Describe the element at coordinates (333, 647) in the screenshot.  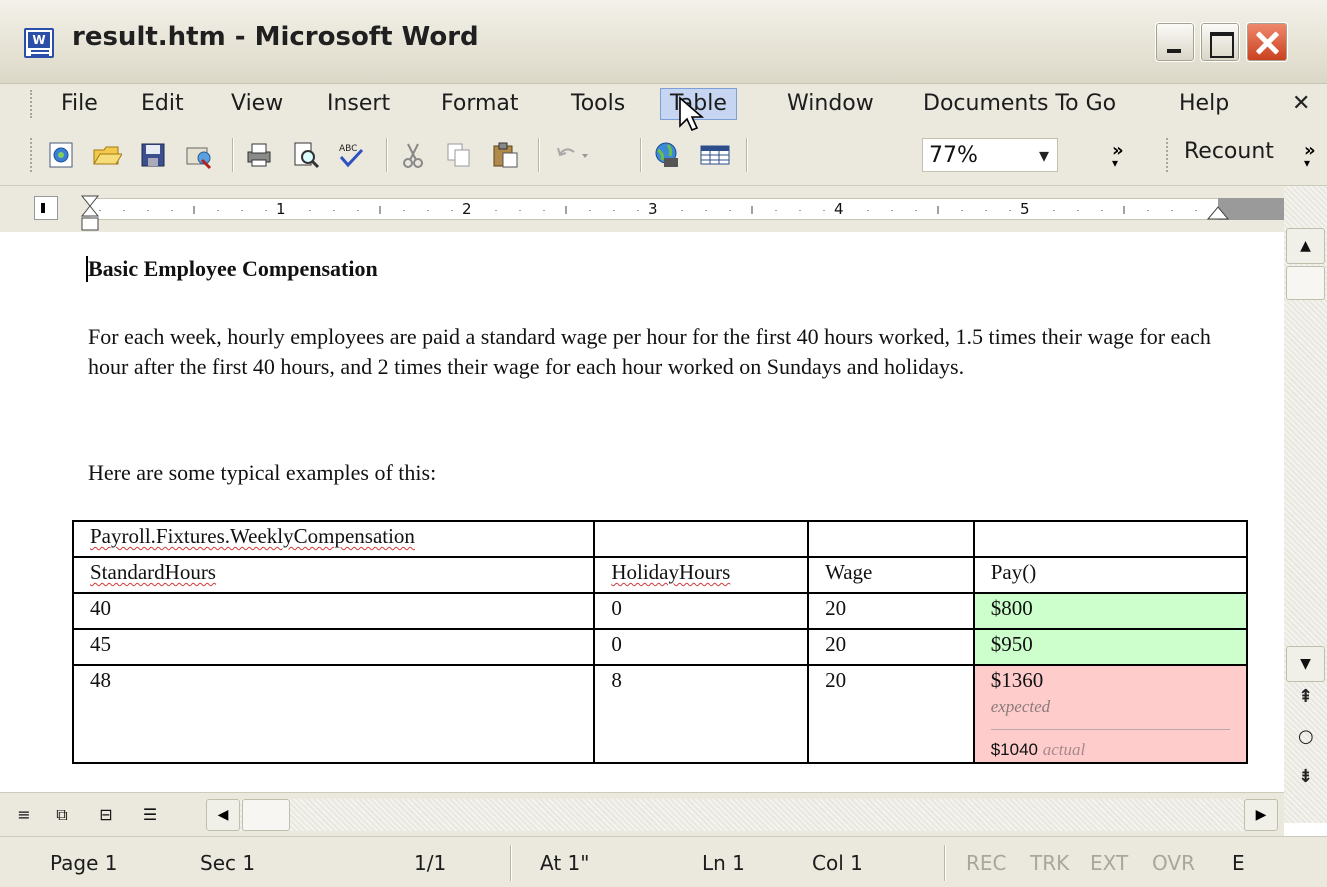
I see `table-cell: 45` at that location.